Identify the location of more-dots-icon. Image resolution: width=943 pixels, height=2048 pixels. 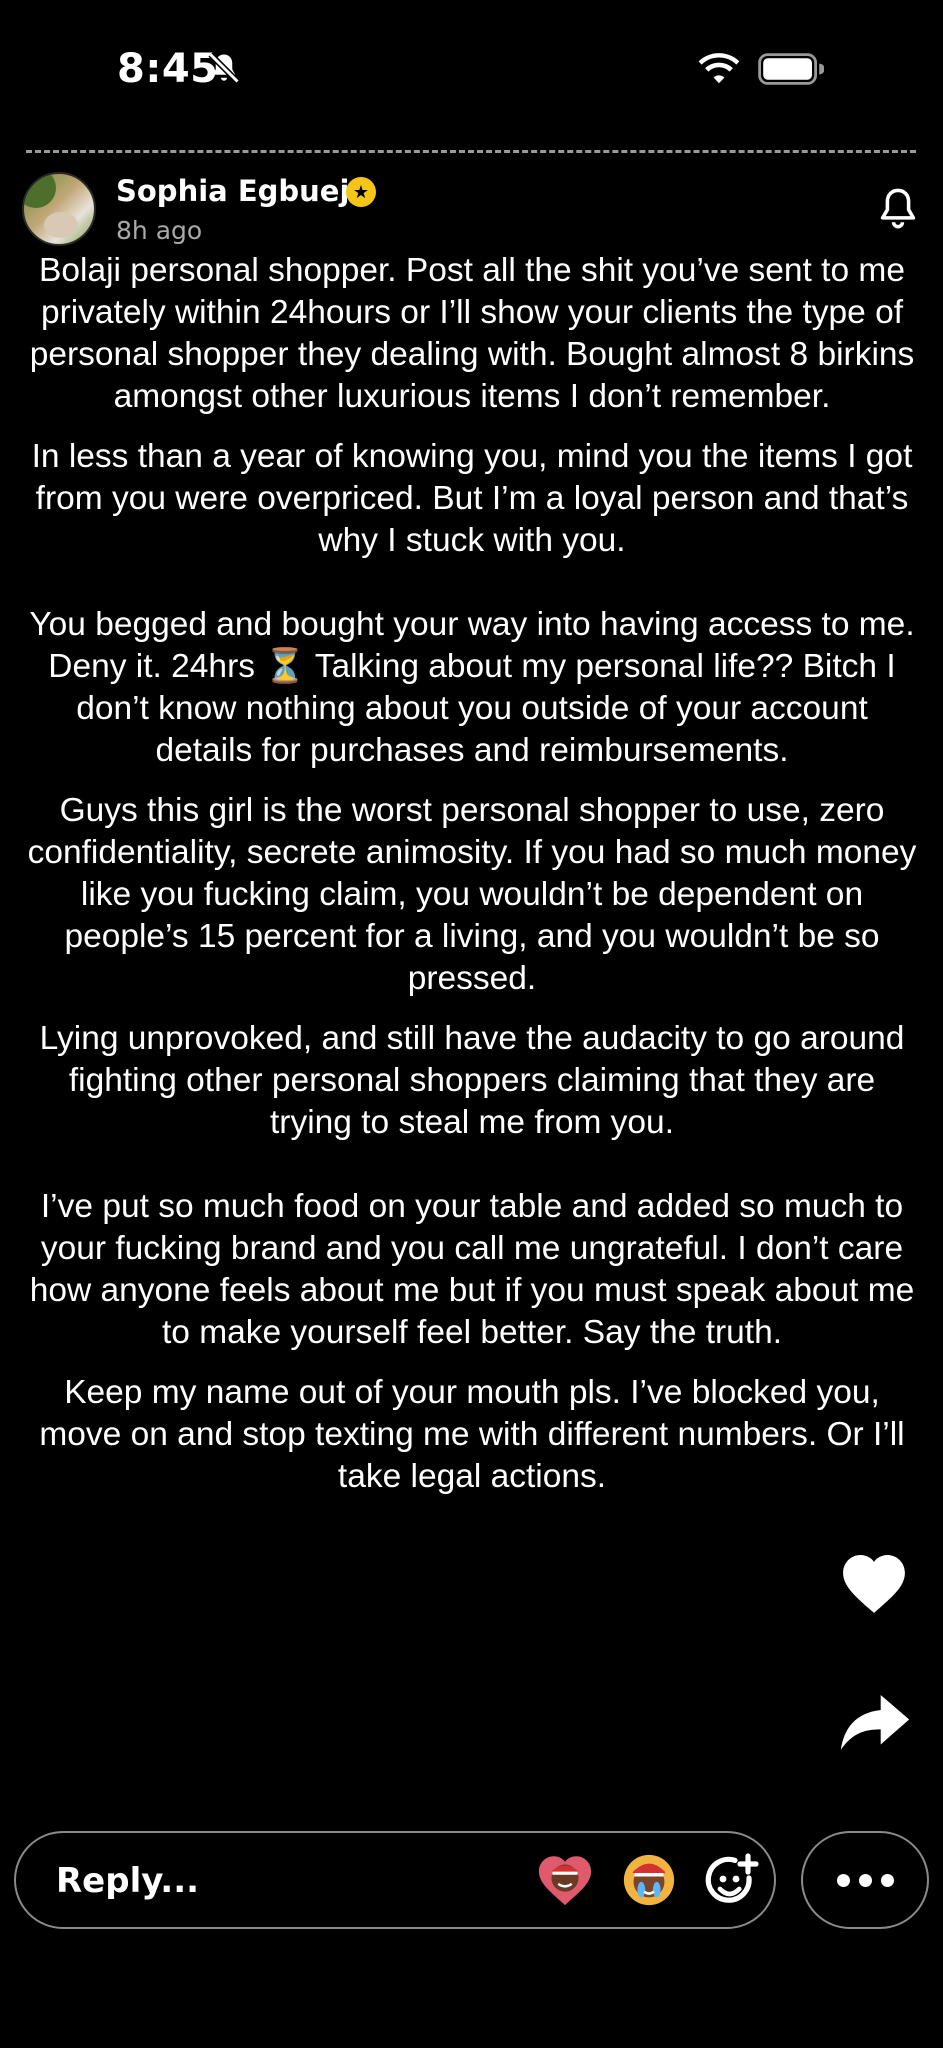
(843, 1880).